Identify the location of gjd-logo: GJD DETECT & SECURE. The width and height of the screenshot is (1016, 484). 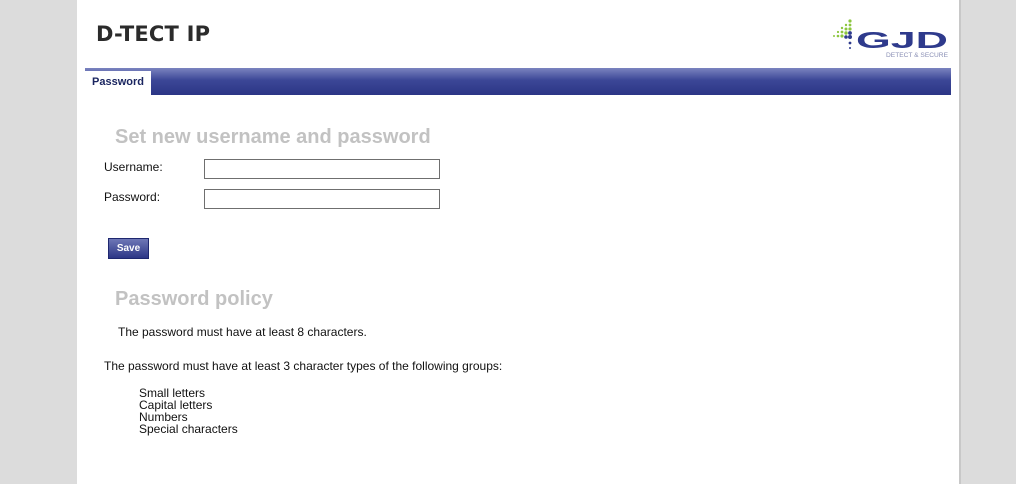
(890, 39).